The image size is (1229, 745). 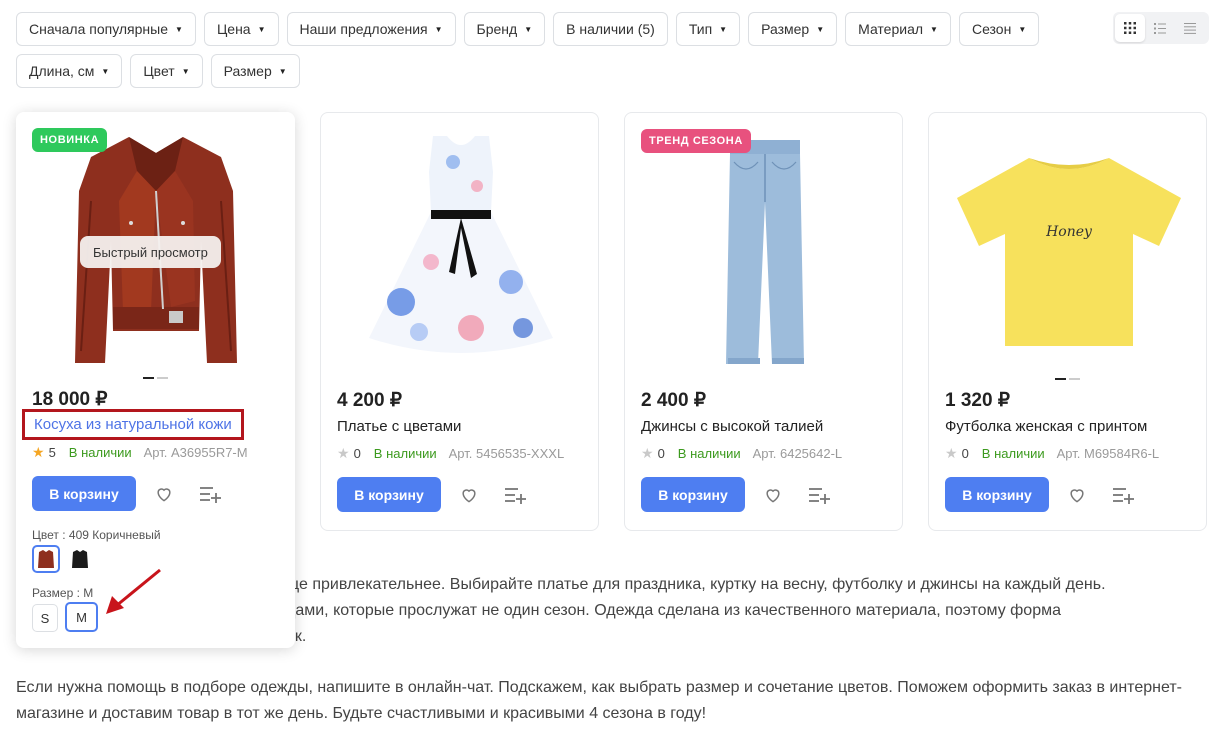 I want to click on color-swatch-black, so click(x=80, y=559).